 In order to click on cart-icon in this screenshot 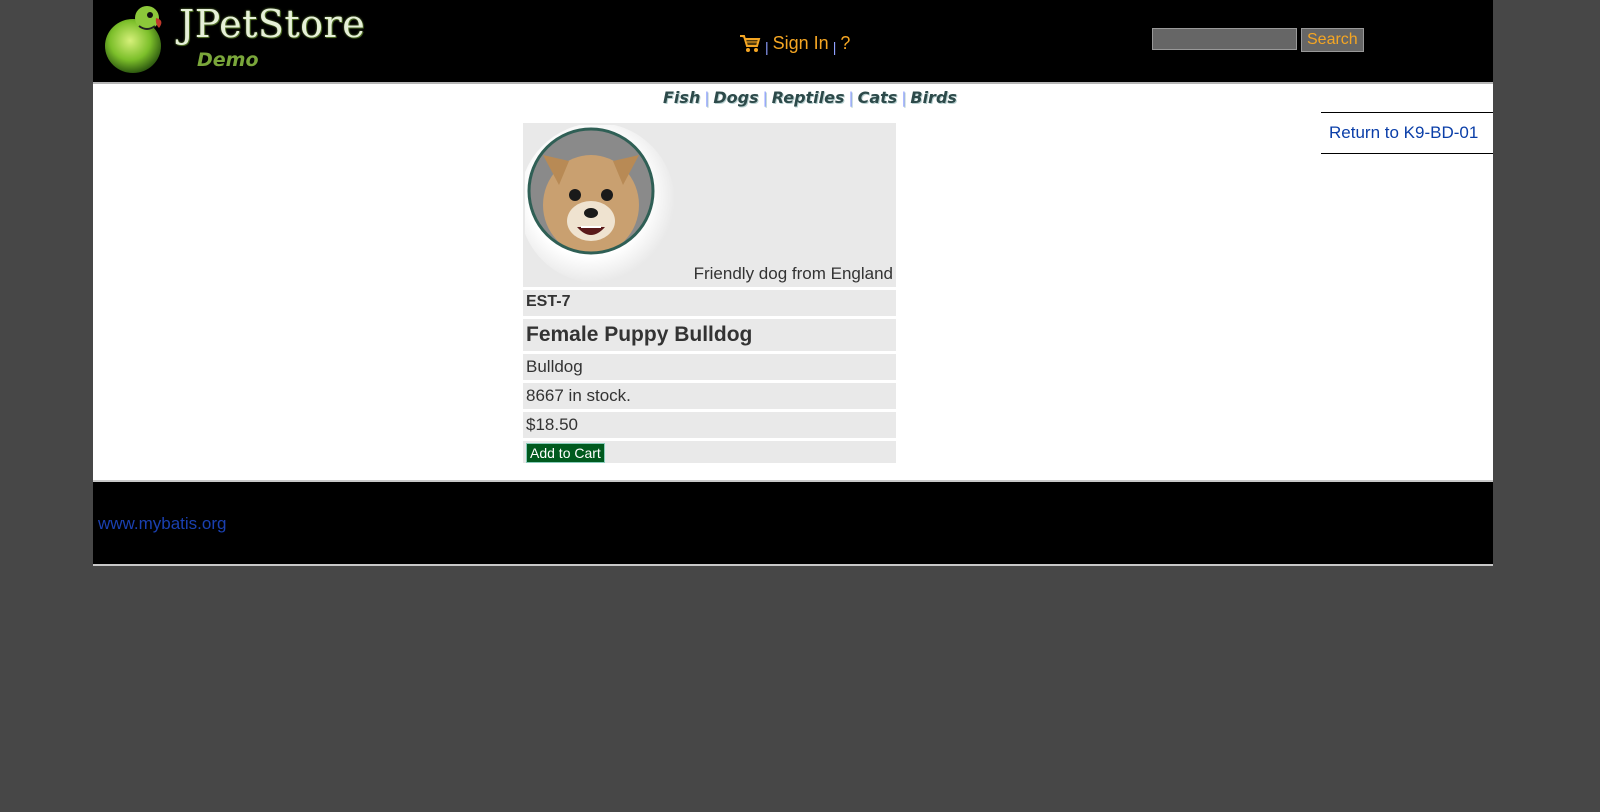, I will do `click(750, 43)`.